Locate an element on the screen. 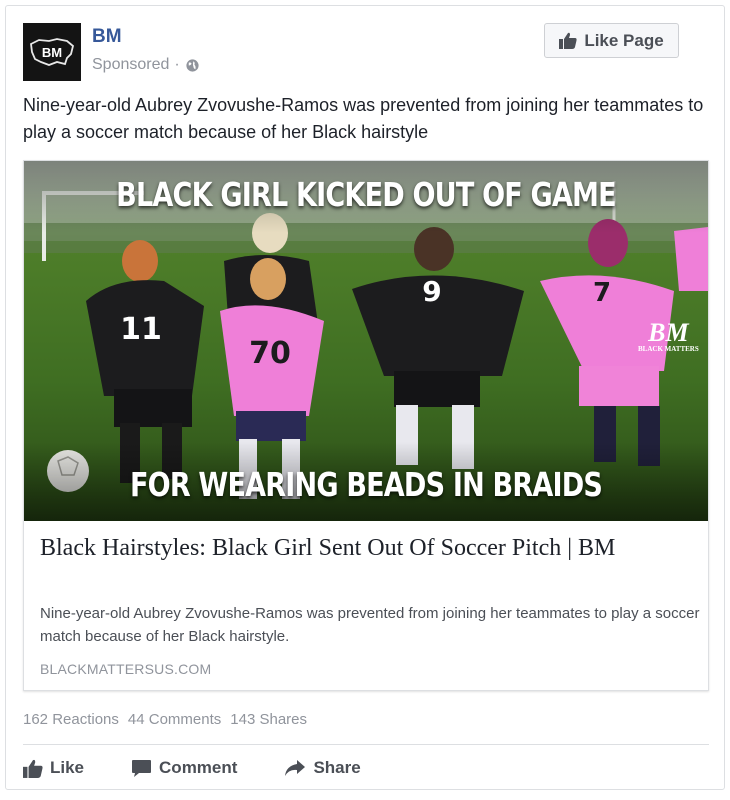 This screenshot has width=730, height=800. bm-watermark: BM BLACK MATTERS is located at coordinates (668, 336).